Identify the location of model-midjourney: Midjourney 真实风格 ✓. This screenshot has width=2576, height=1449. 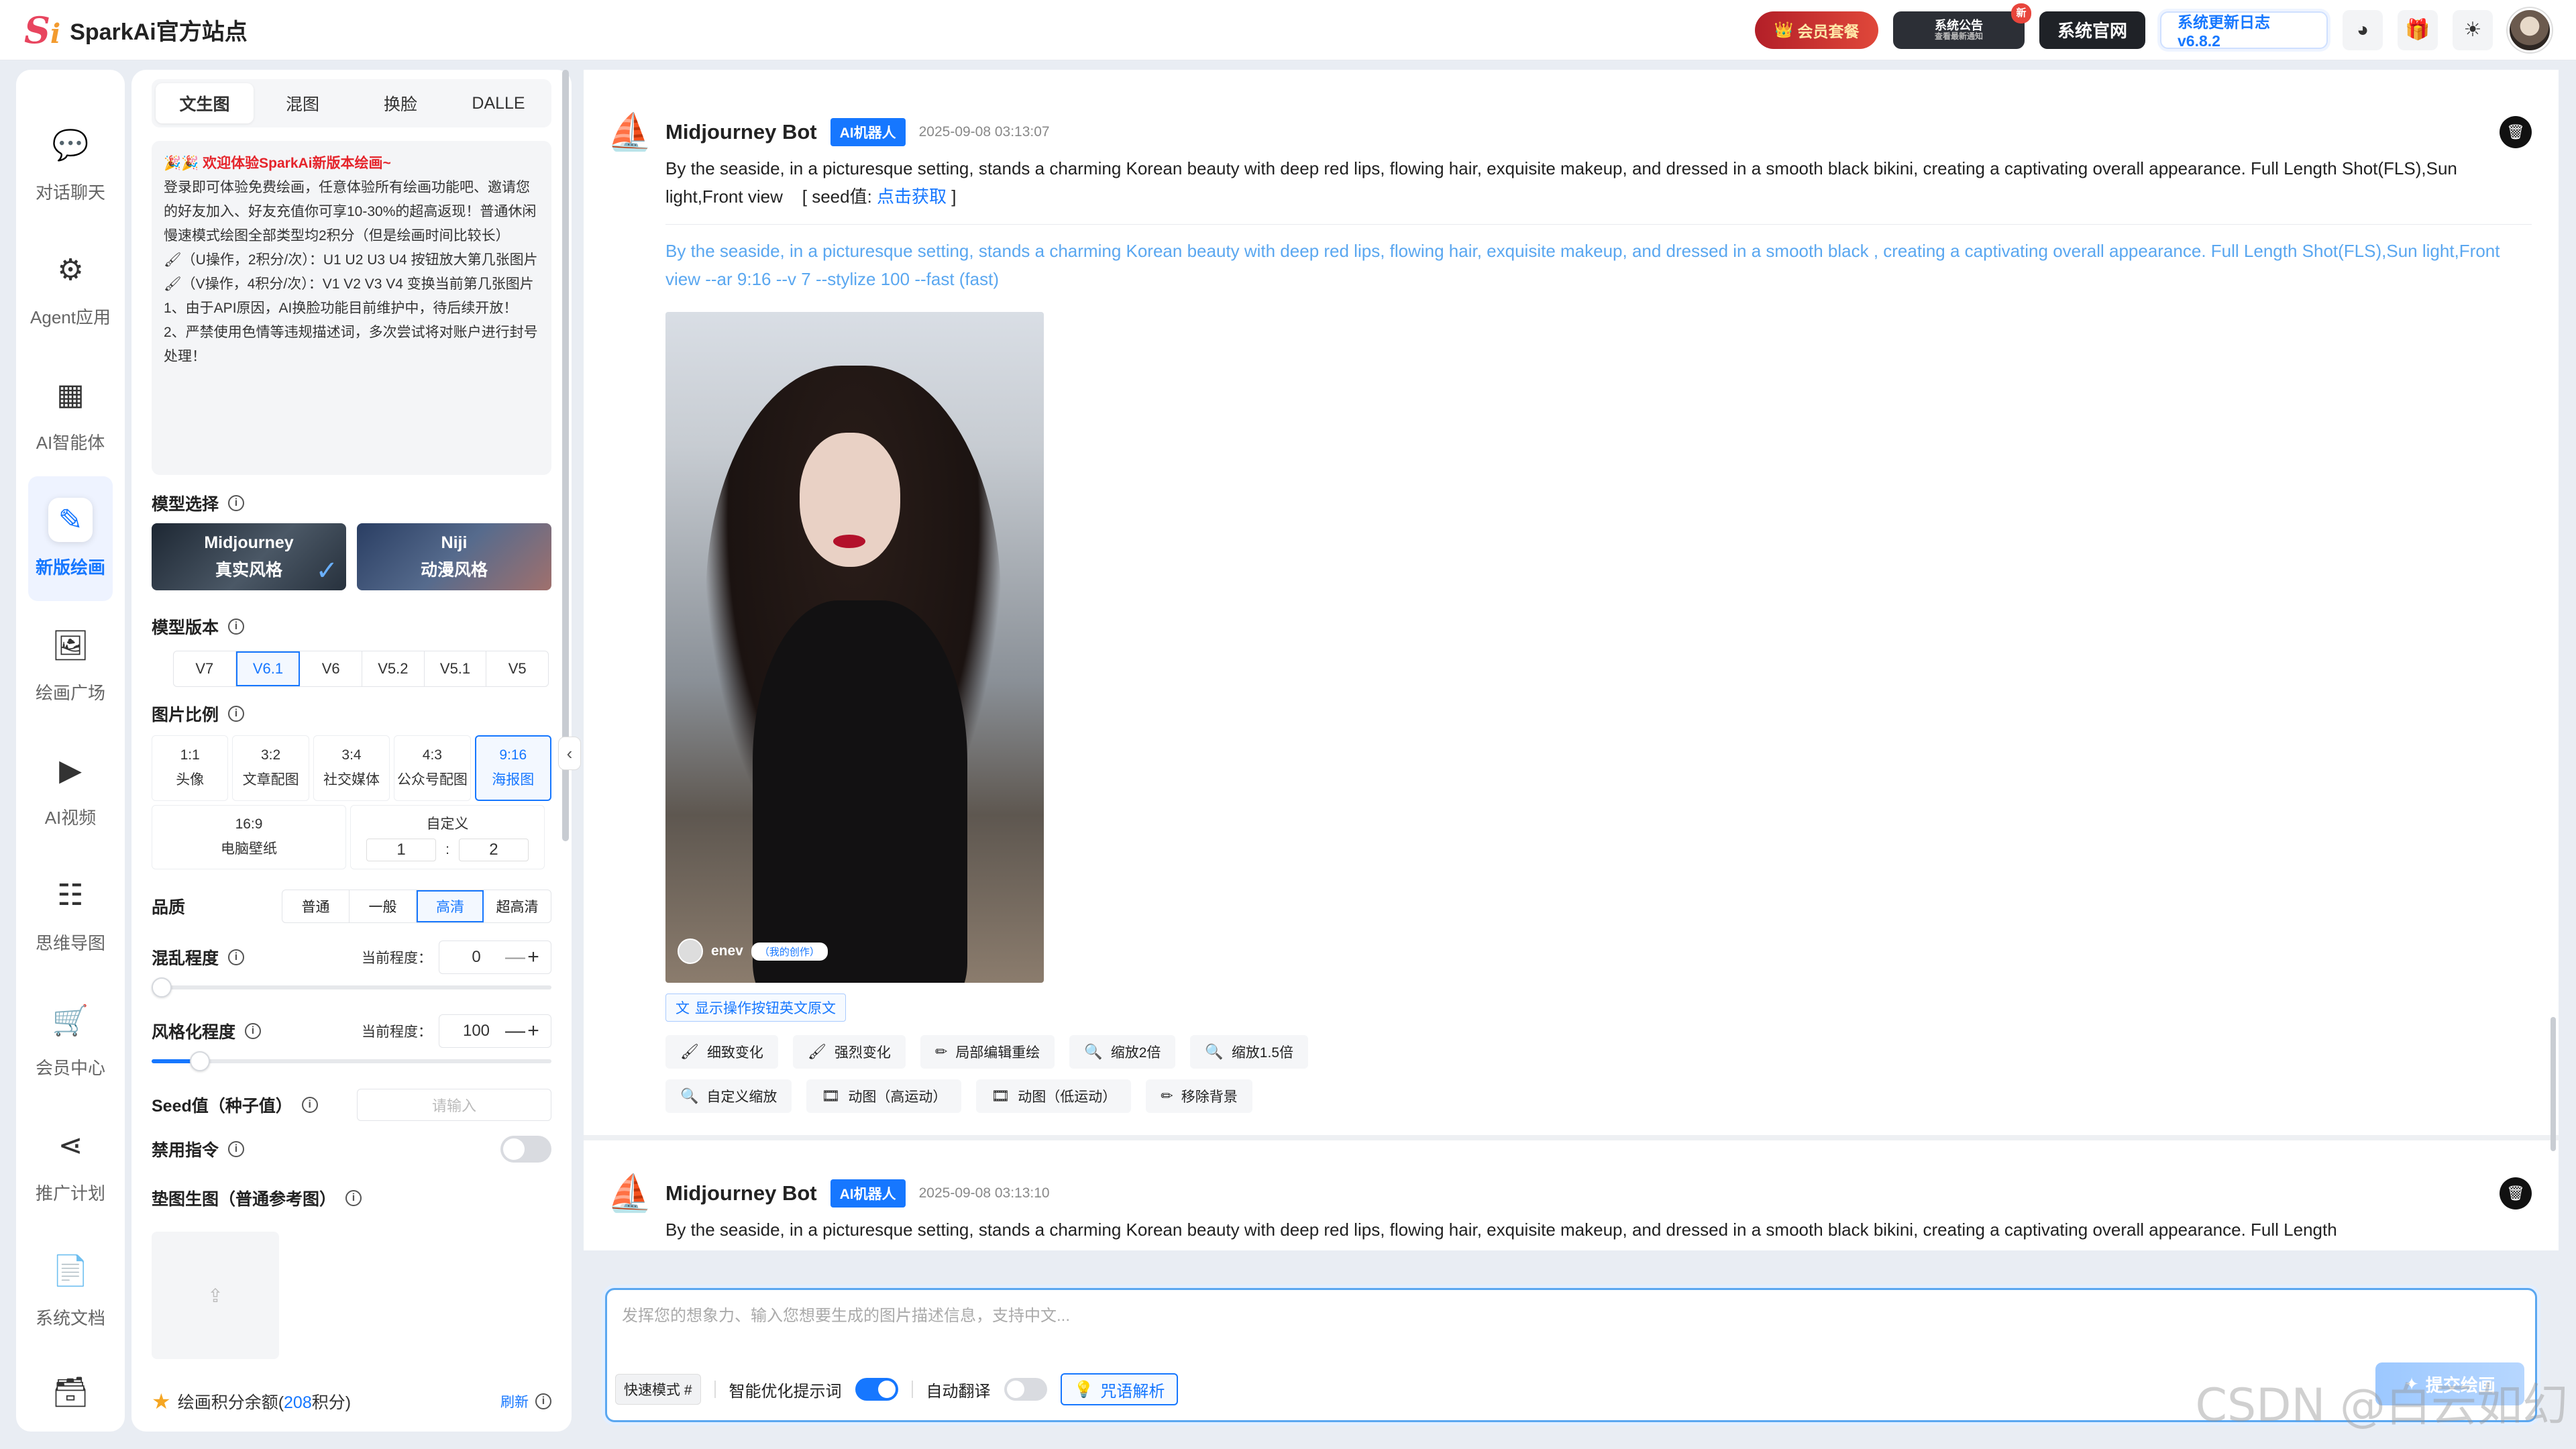
(249, 556).